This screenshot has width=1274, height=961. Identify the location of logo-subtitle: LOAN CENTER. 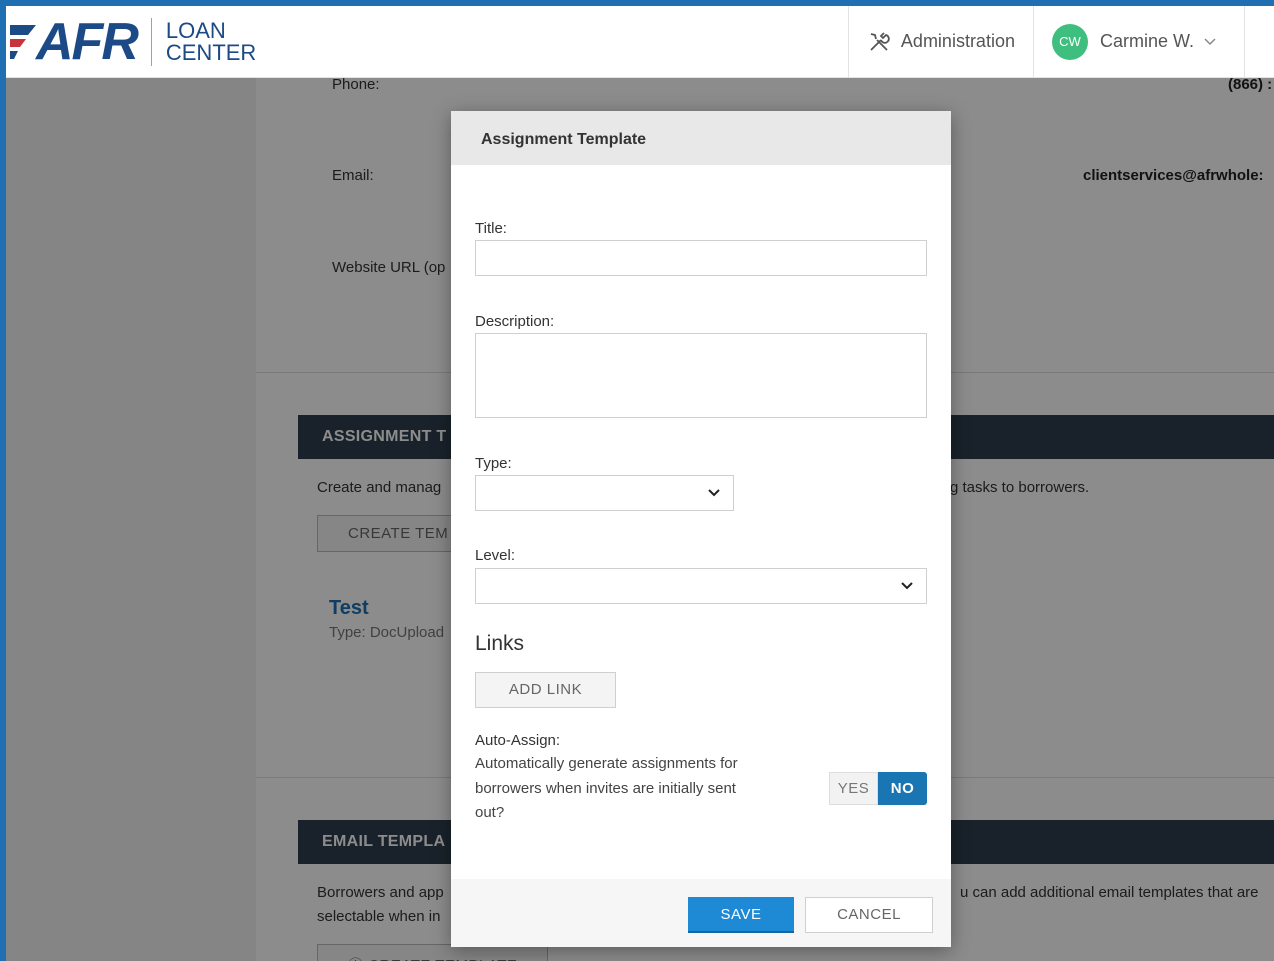
(211, 41).